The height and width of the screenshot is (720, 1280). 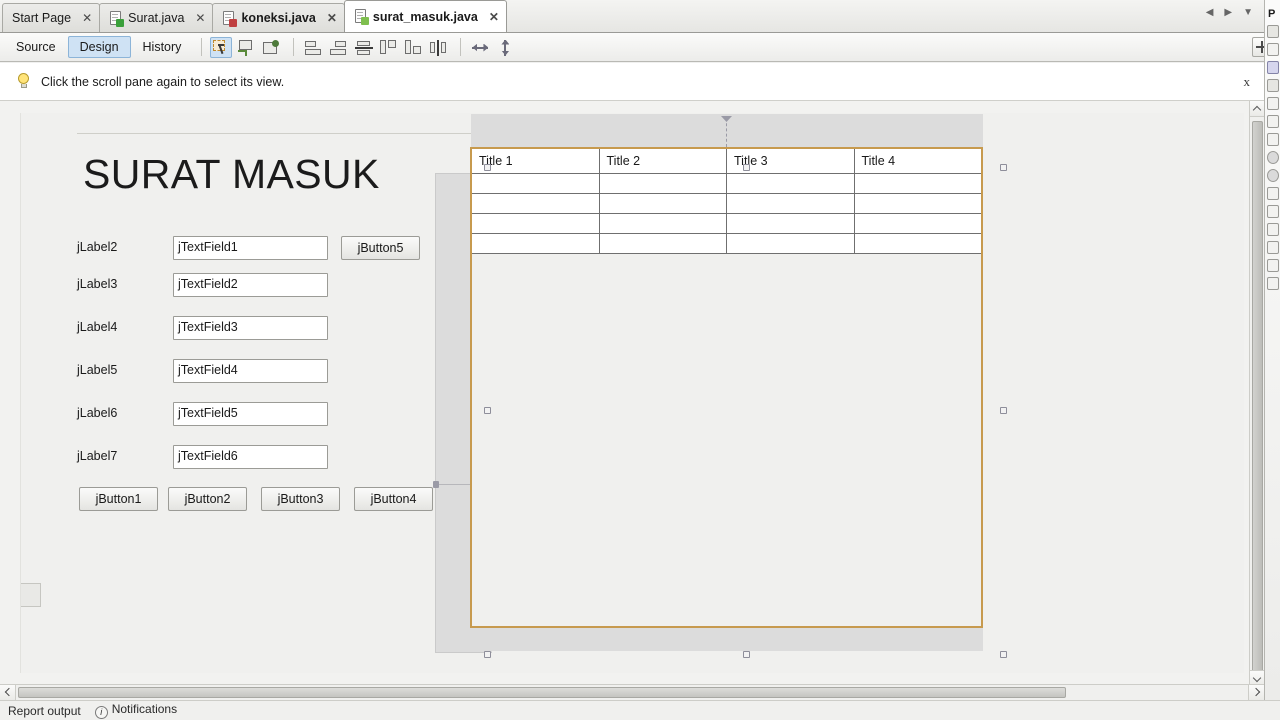 I want to click on panel-edge-tab, so click(x=31, y=595).